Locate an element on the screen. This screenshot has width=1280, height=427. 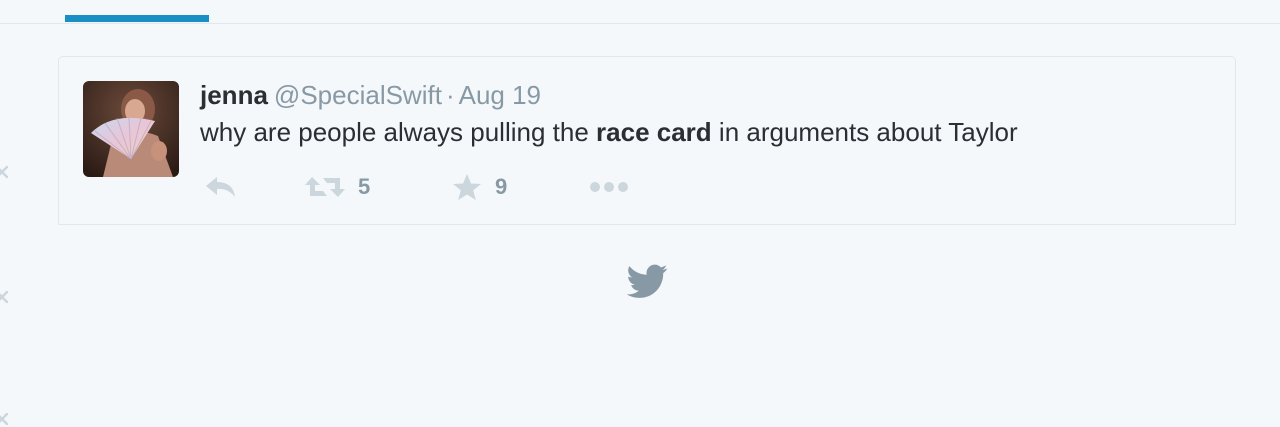
reply-icon is located at coordinates (220, 187).